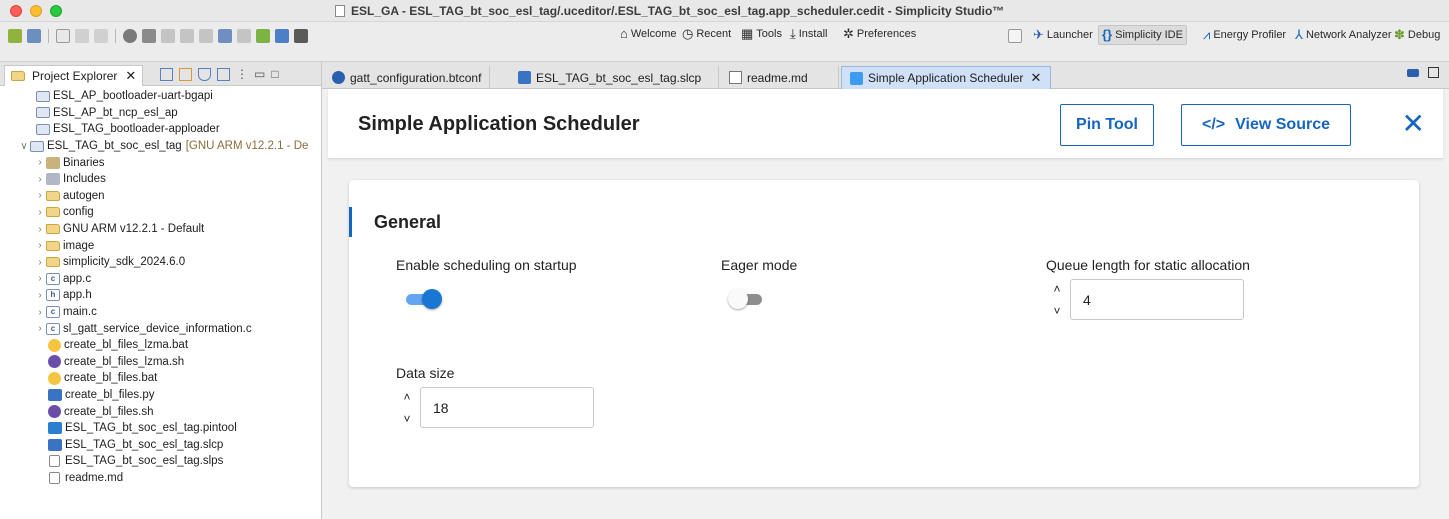 The image size is (1449, 519). What do you see at coordinates (160, 411) in the screenshot?
I see `tree-item: create_bl_files.sh` at bounding box center [160, 411].